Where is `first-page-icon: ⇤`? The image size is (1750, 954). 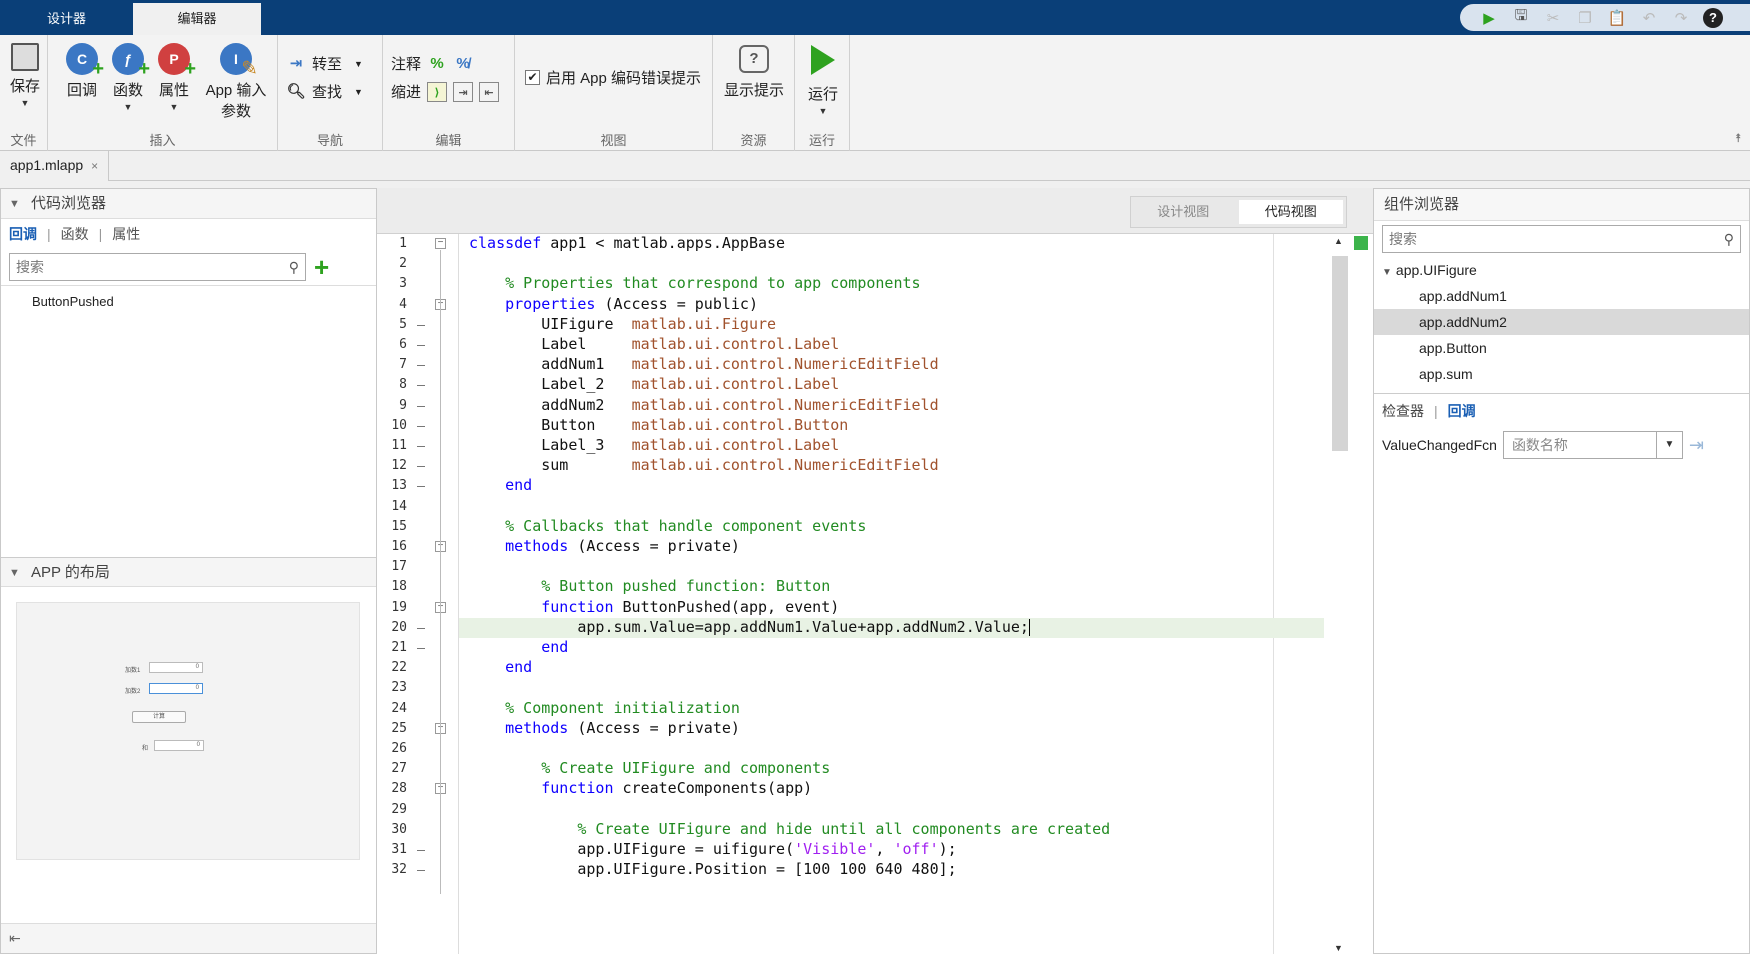
first-page-icon: ⇤ is located at coordinates (15, 938).